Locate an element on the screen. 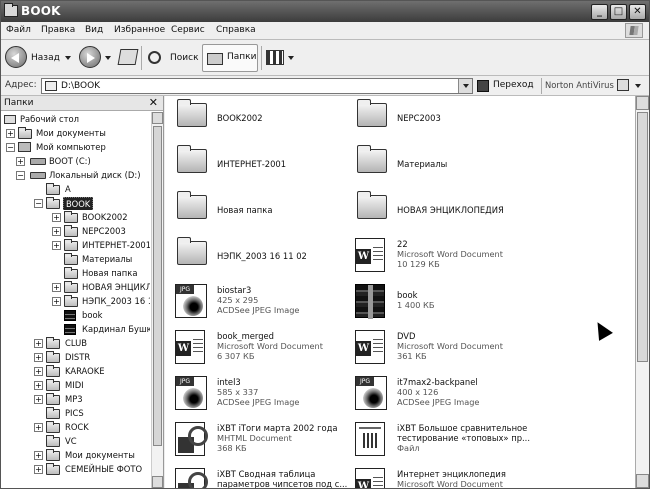 The height and width of the screenshot is (489, 650). back-button: Назад is located at coordinates (39, 58).